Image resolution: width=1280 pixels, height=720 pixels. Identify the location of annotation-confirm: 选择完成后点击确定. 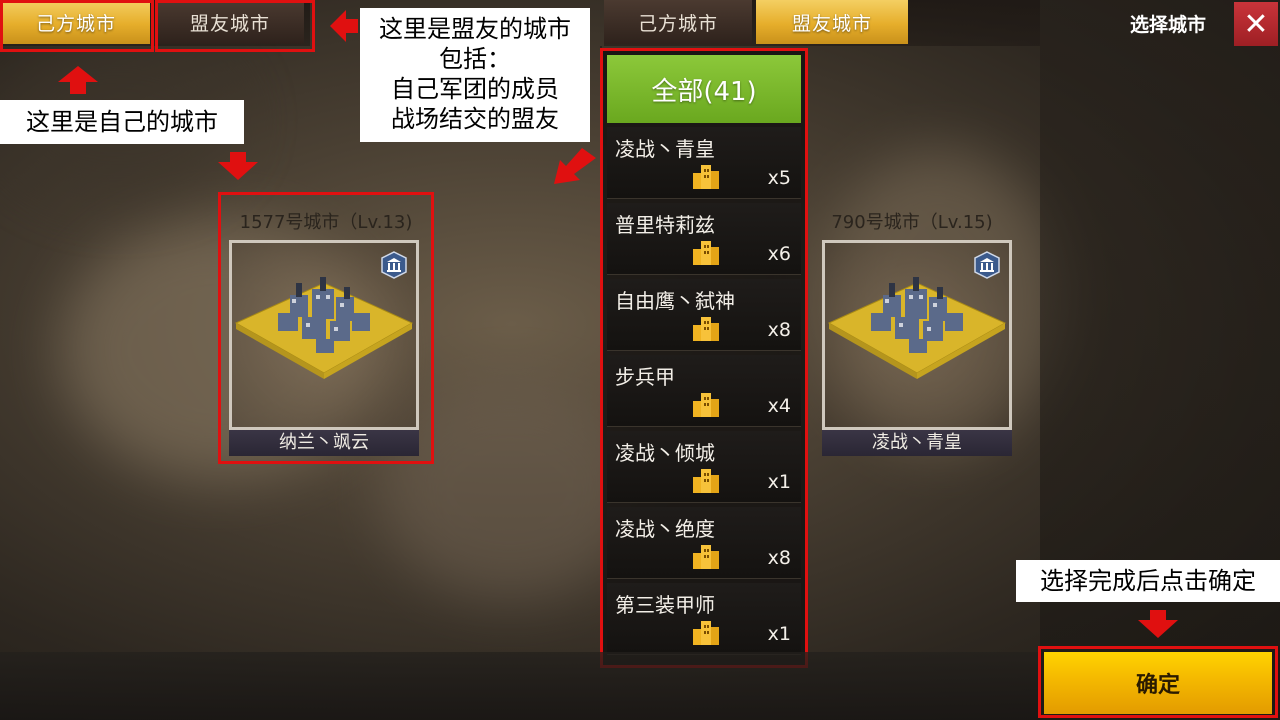
(1148, 581).